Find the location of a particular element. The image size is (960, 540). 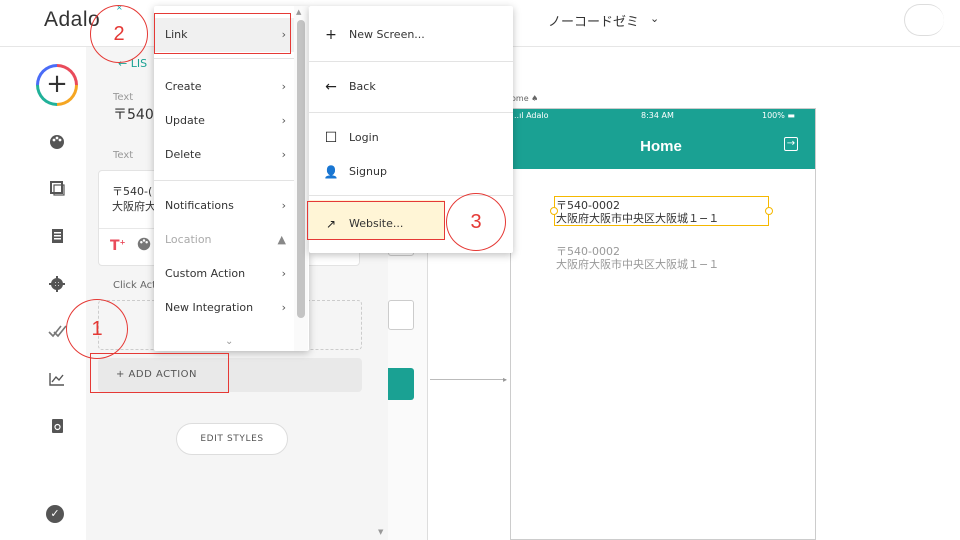

text-field-content: 〒540-( 大阪府大 is located at coordinates (134, 199).